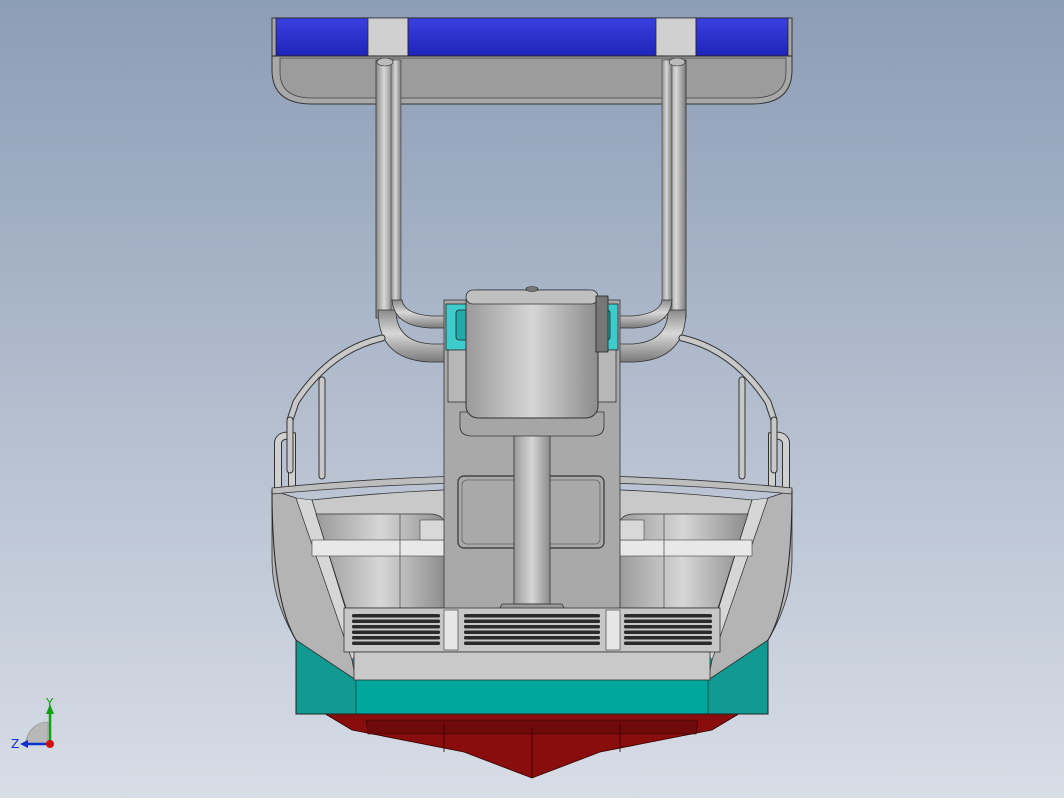 The width and height of the screenshot is (1064, 802). Describe the element at coordinates (50, 744) in the screenshot. I see `x-axis-dot` at that location.